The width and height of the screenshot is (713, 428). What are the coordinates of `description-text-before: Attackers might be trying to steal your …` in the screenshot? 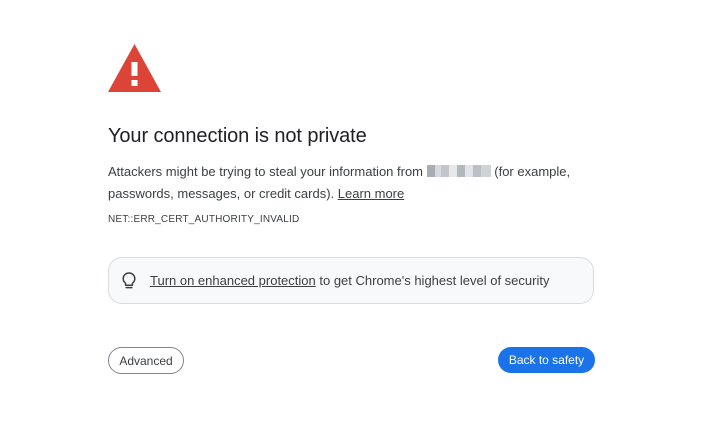 It's located at (267, 171).